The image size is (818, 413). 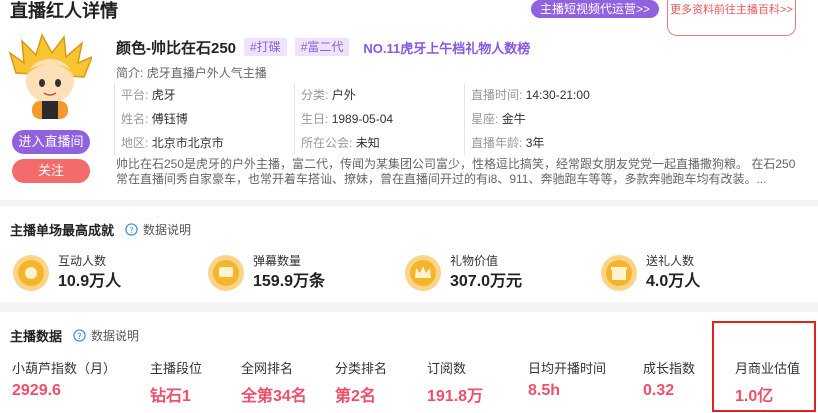 What do you see at coordinates (379, 95) in the screenshot?
I see `info-category: 分类: 户外` at bounding box center [379, 95].